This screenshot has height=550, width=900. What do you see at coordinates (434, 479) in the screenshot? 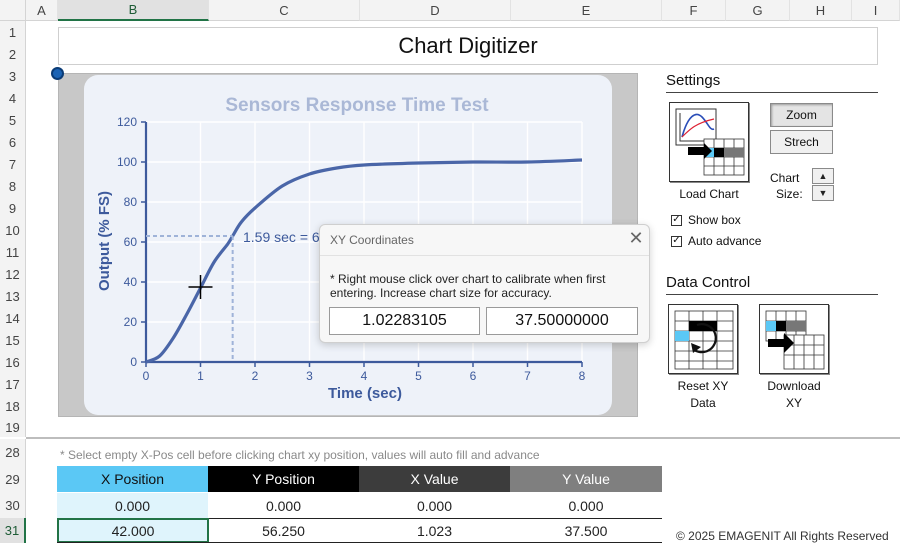
I see `x-value-header: X Value` at bounding box center [434, 479].